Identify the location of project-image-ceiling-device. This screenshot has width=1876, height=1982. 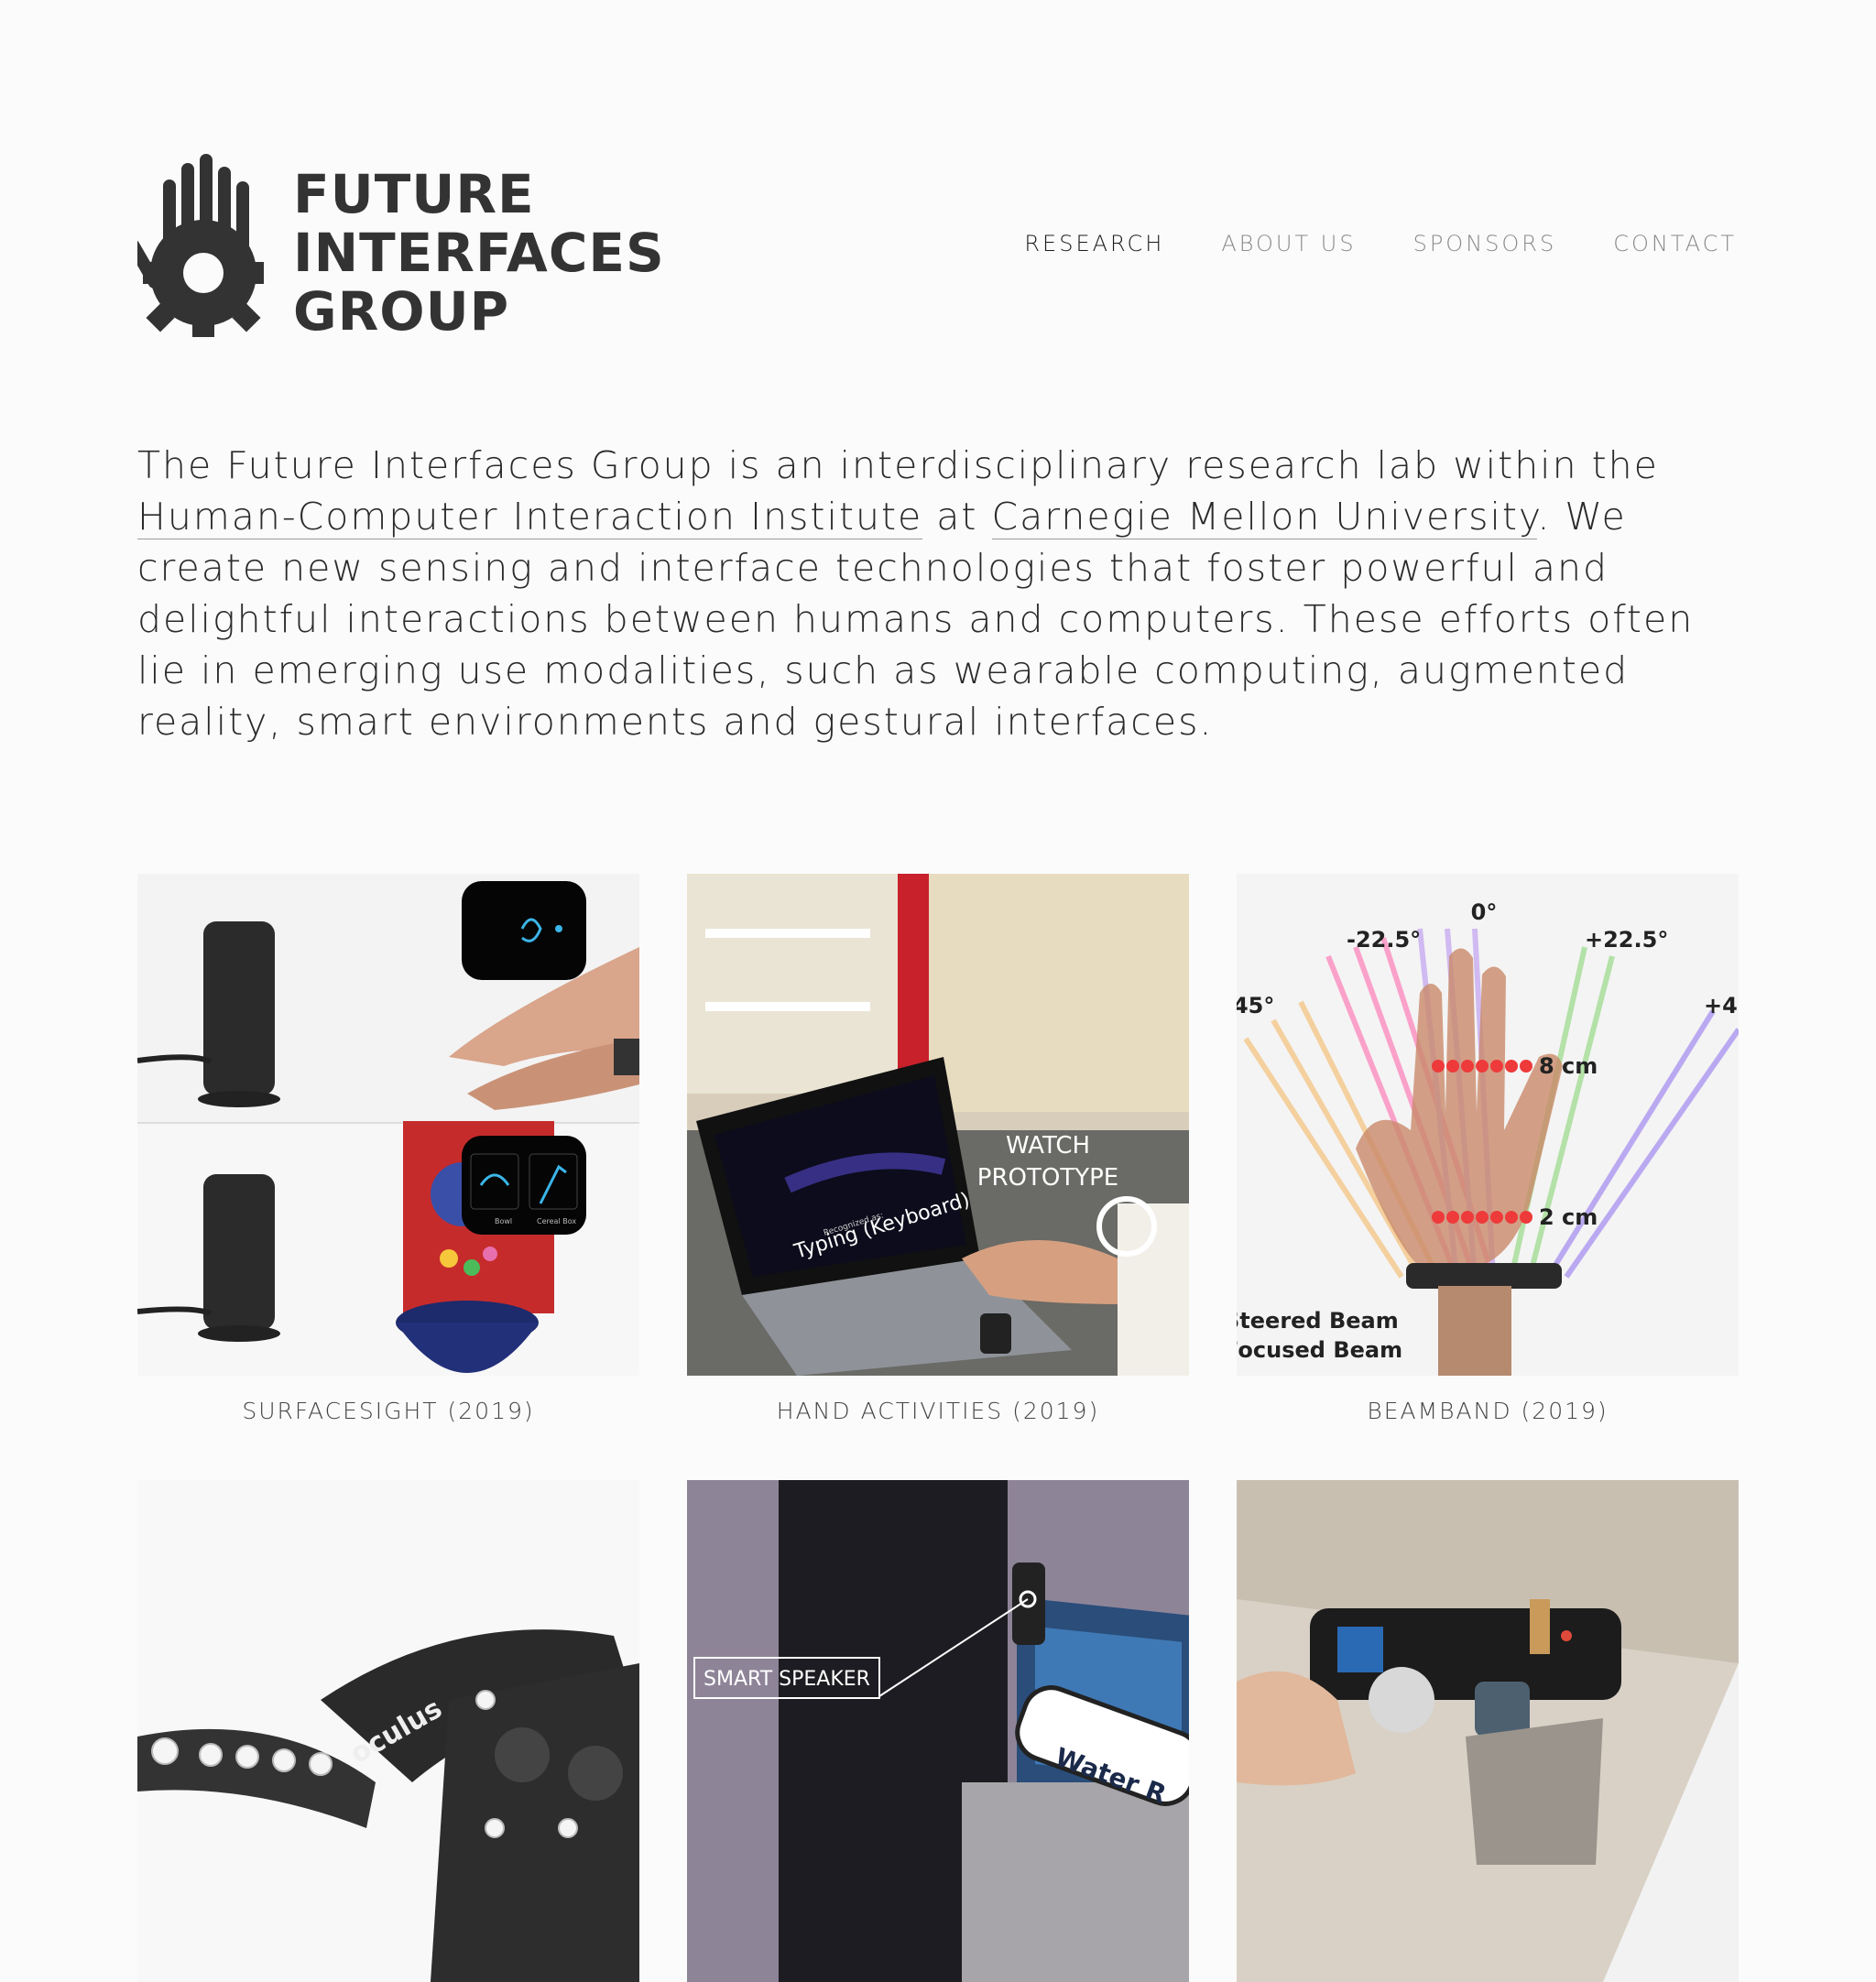
(1488, 1731).